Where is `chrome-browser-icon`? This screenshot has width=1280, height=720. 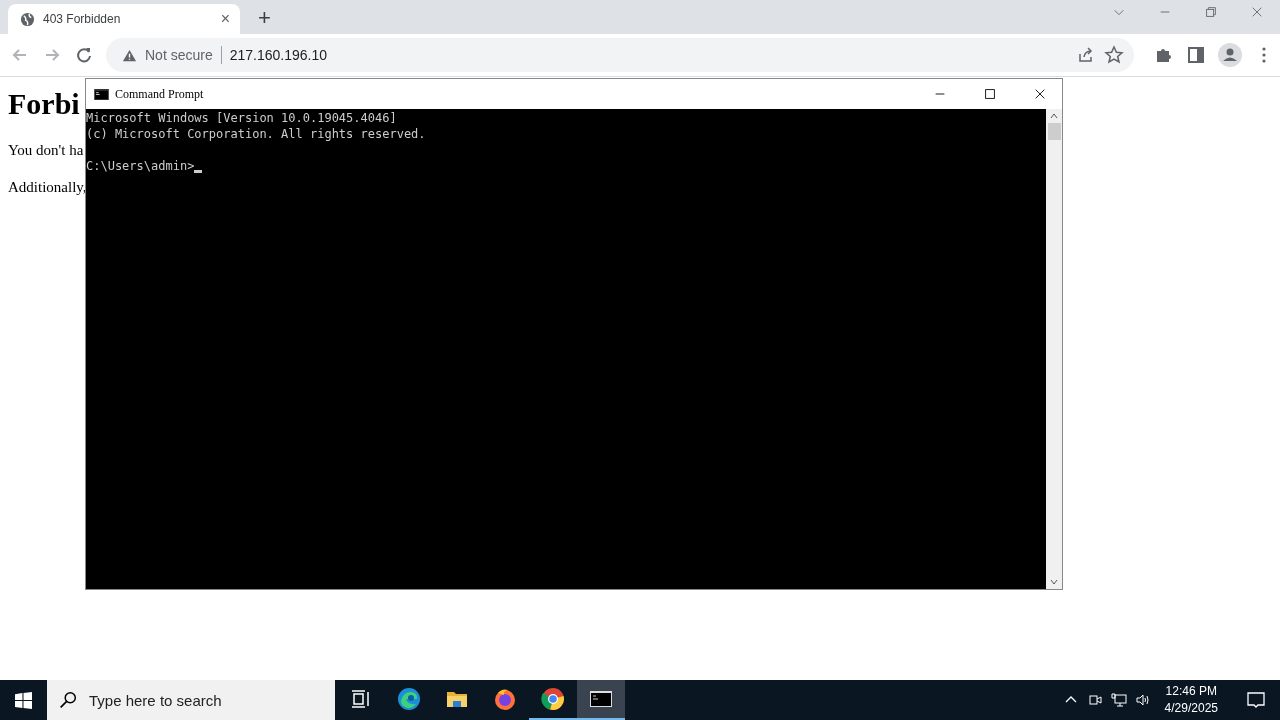 chrome-browser-icon is located at coordinates (553, 699).